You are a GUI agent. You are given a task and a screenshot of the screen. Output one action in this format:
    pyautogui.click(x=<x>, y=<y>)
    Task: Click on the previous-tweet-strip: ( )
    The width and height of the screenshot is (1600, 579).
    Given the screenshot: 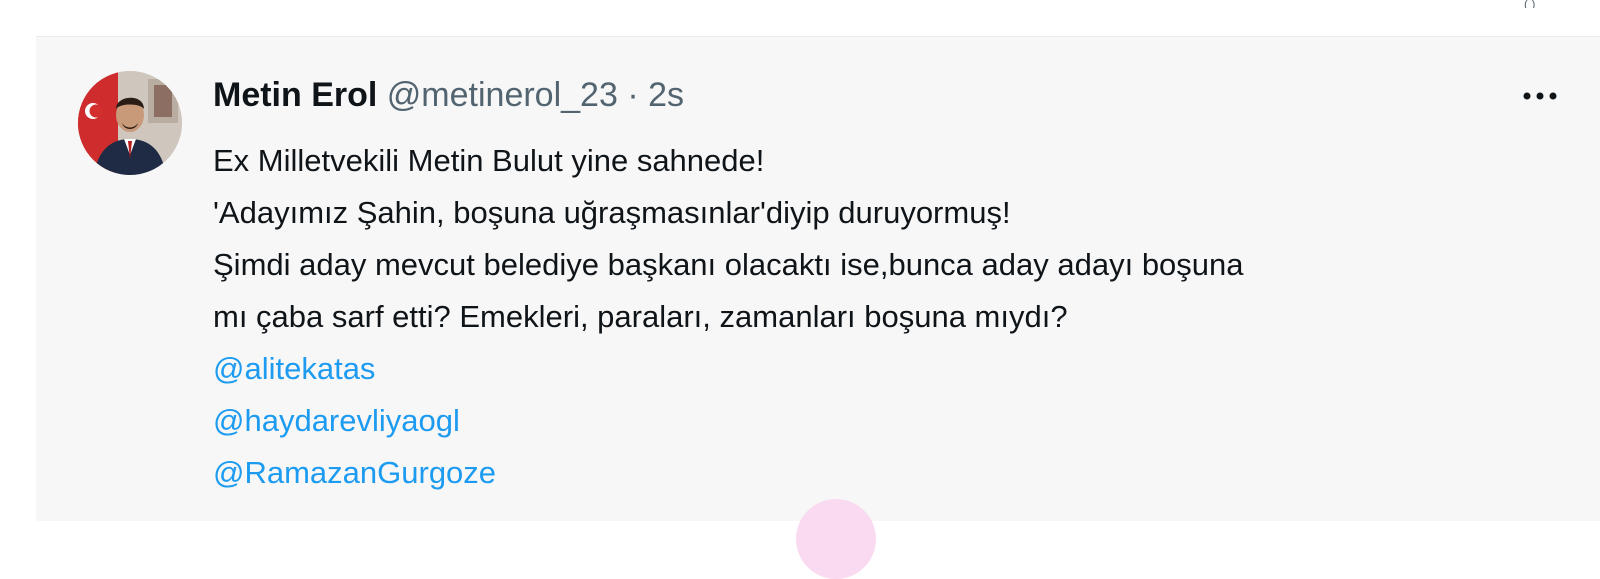 What is the action you would take?
    pyautogui.click(x=818, y=18)
    